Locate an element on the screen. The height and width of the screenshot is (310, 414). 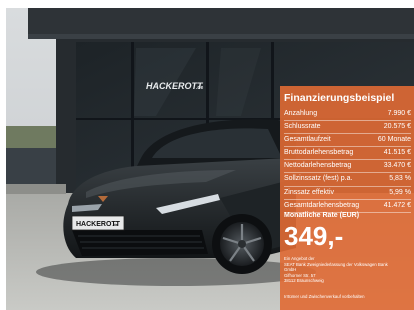
lender-line: 38112 Braunschweig is located at coordinates (304, 280).